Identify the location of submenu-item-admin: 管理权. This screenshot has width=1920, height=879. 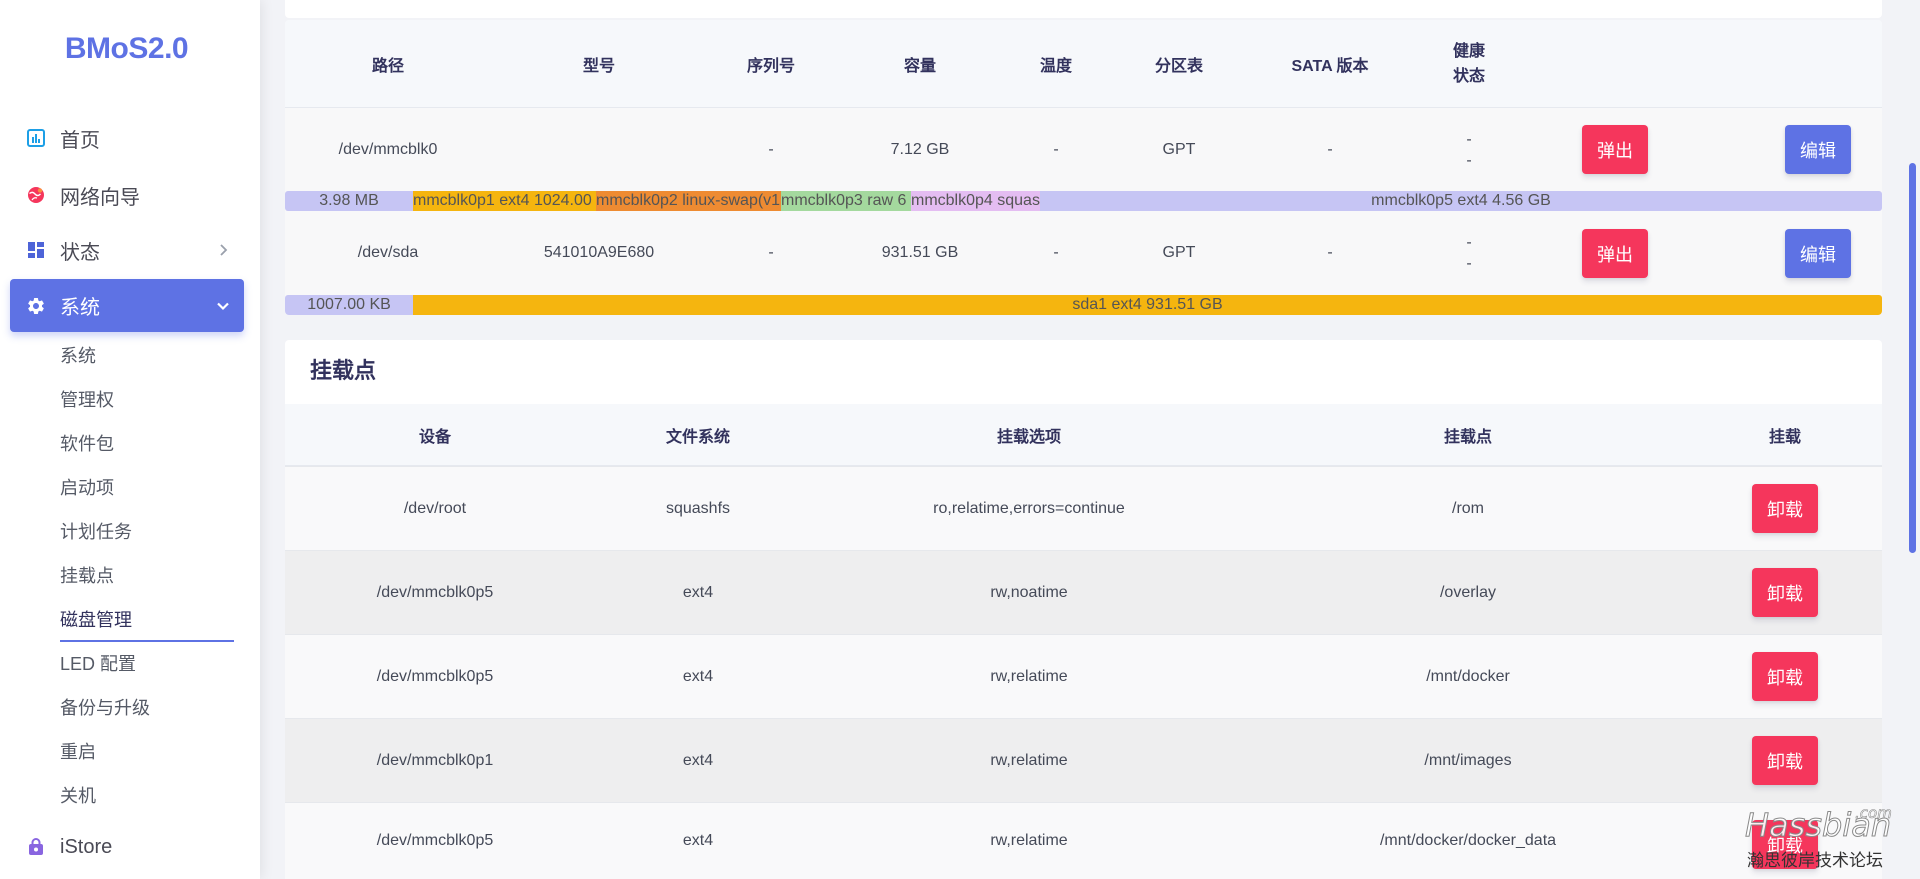
(147, 400).